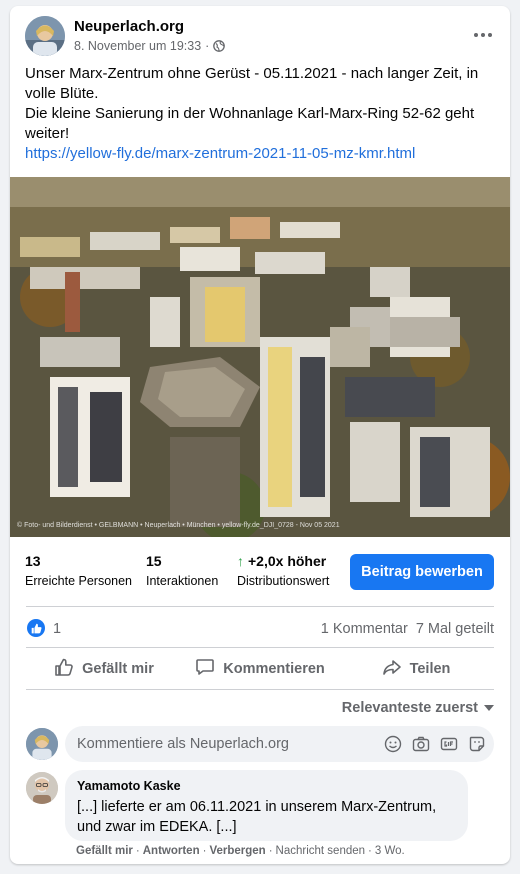 The image size is (520, 874). What do you see at coordinates (430, 669) in the screenshot?
I see `share-button-label: Teilen` at bounding box center [430, 669].